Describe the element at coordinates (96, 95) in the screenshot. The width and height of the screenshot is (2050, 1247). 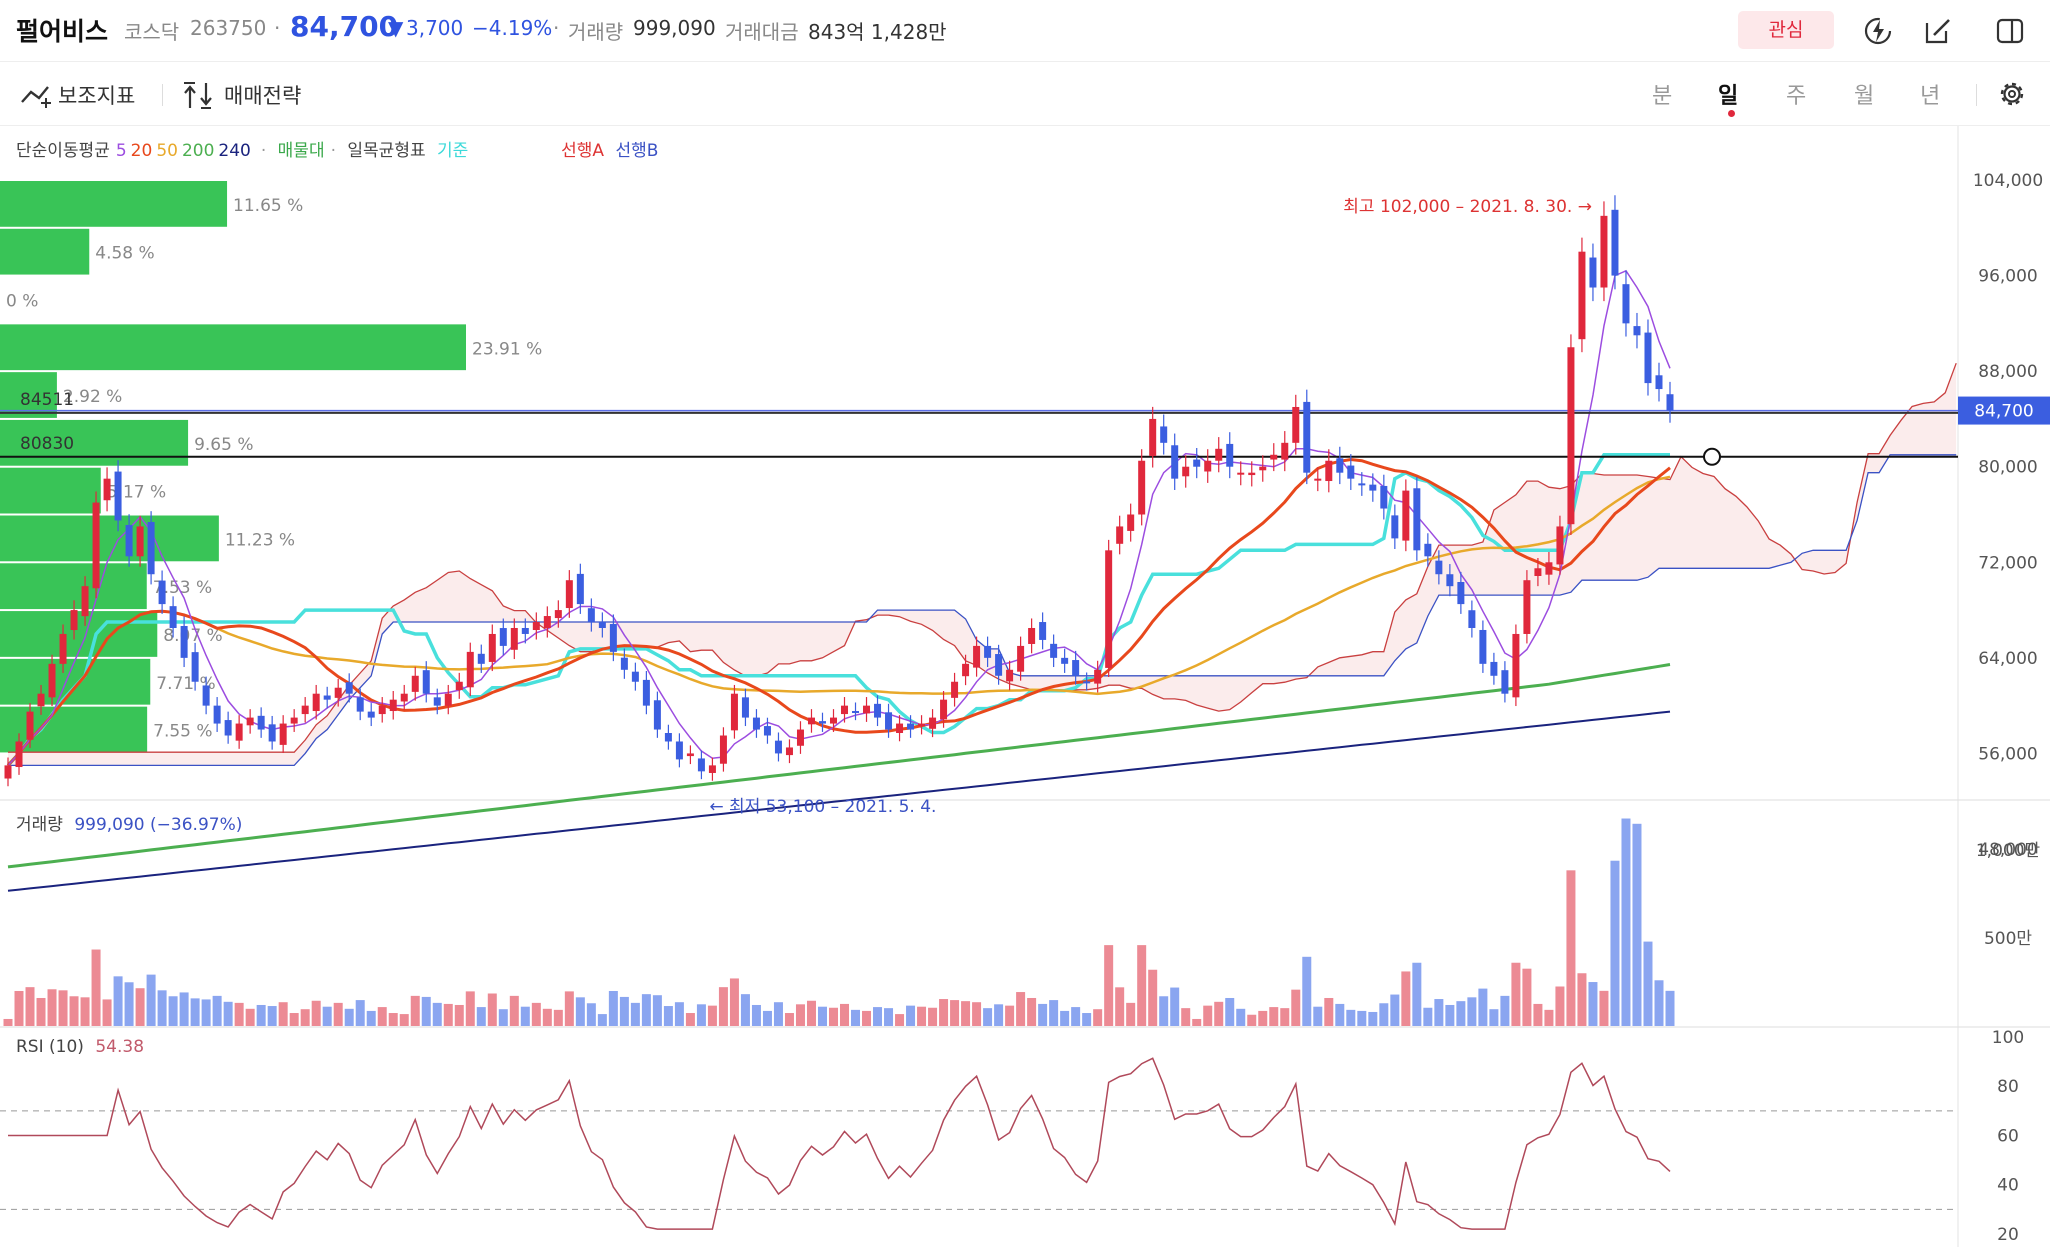
I see `indicator-button: 보조지표` at that location.